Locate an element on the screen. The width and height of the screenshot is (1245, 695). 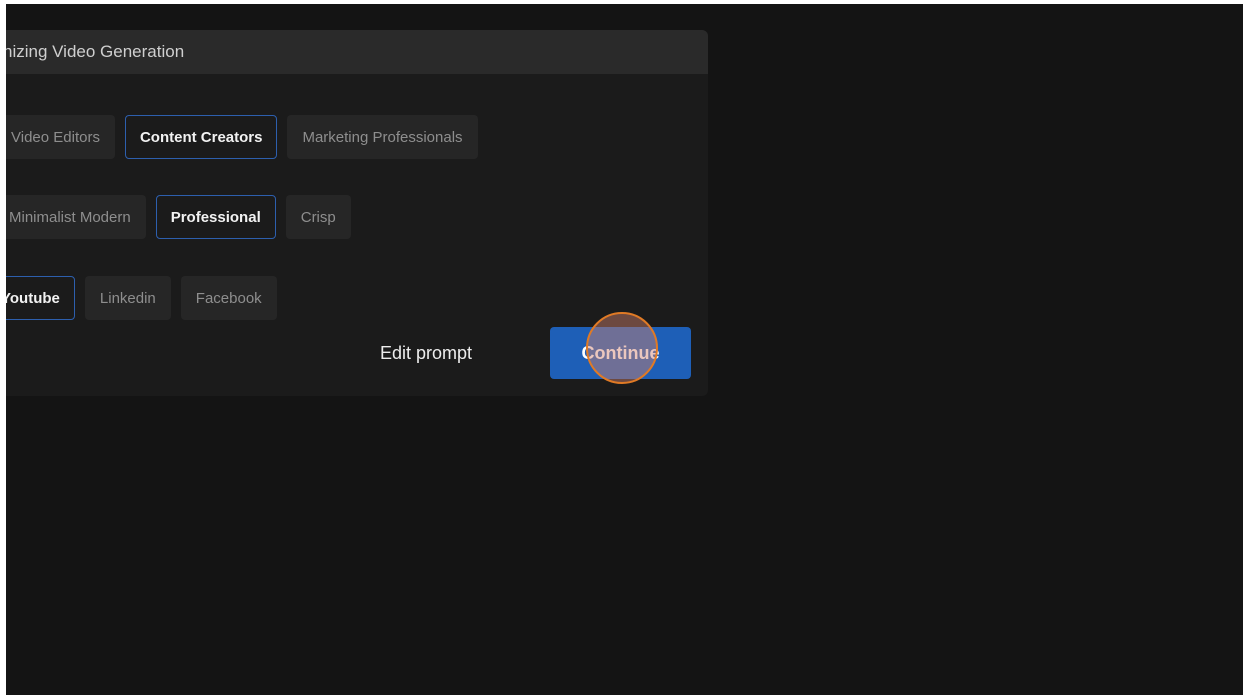
style-options: Minimalist Modern Professional Crisp is located at coordinates (178, 217).